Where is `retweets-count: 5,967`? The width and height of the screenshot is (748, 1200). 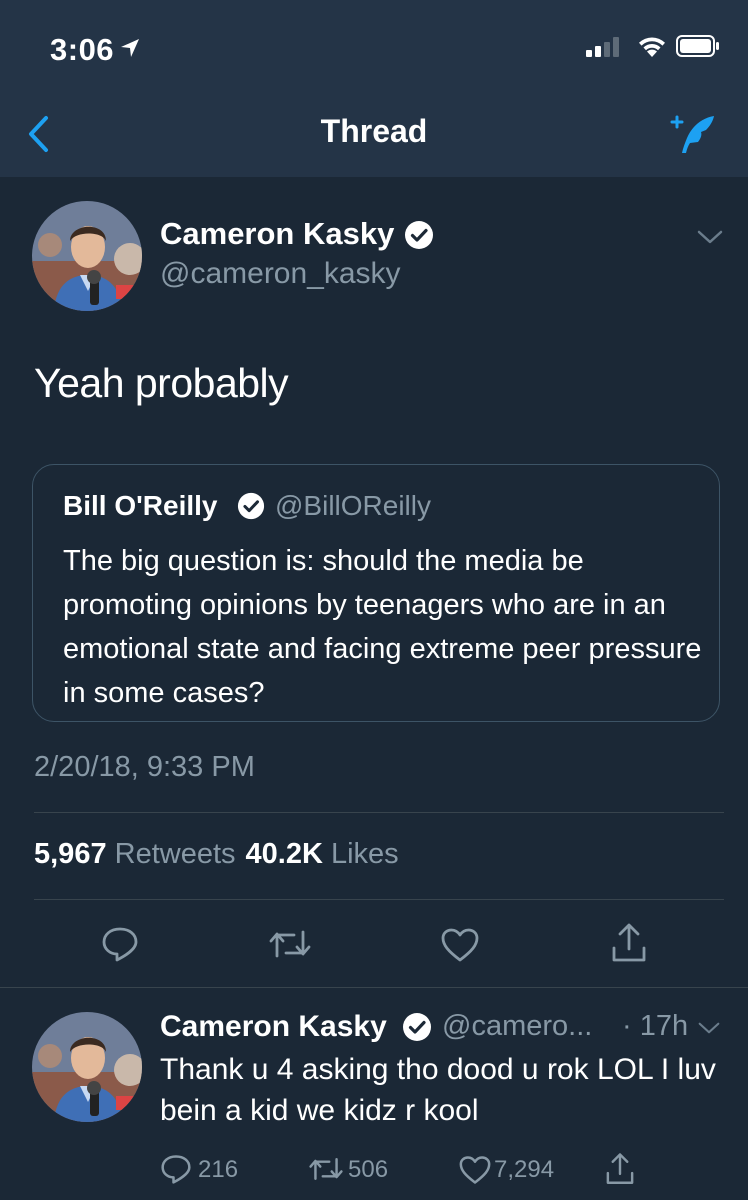 retweets-count: 5,967 is located at coordinates (70, 854).